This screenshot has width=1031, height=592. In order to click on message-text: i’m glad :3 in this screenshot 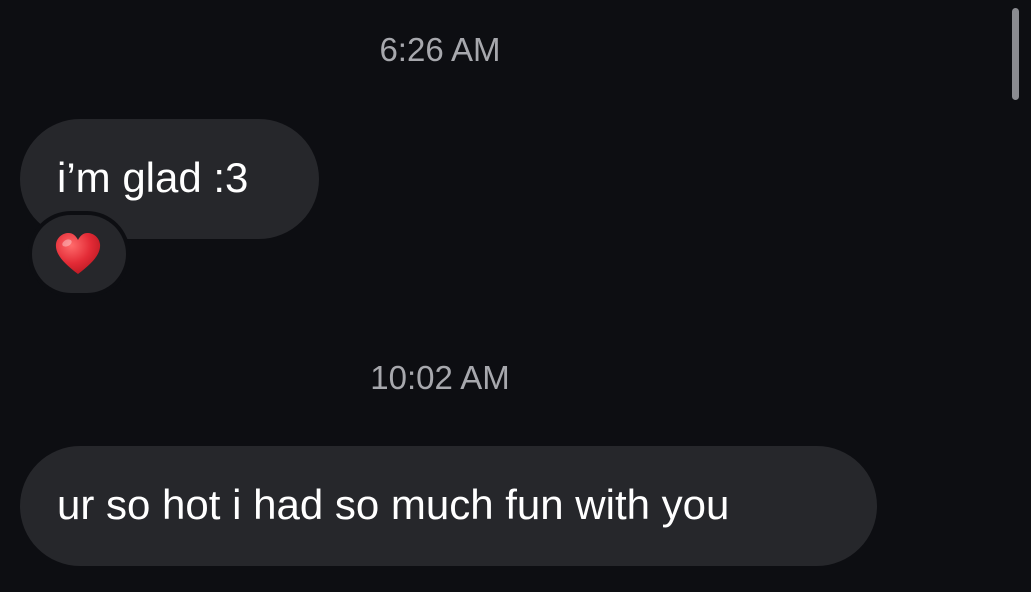, I will do `click(153, 177)`.